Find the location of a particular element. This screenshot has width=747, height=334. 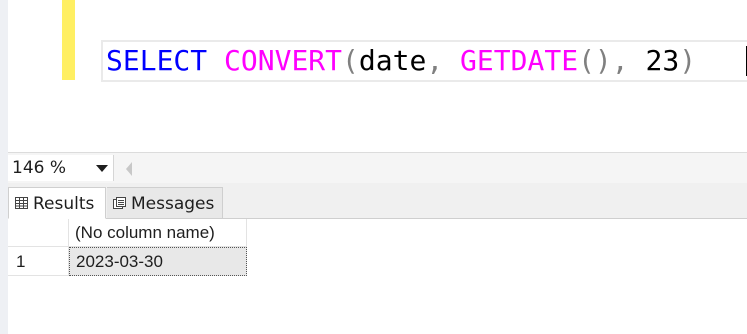

messages-icon is located at coordinates (119, 203).